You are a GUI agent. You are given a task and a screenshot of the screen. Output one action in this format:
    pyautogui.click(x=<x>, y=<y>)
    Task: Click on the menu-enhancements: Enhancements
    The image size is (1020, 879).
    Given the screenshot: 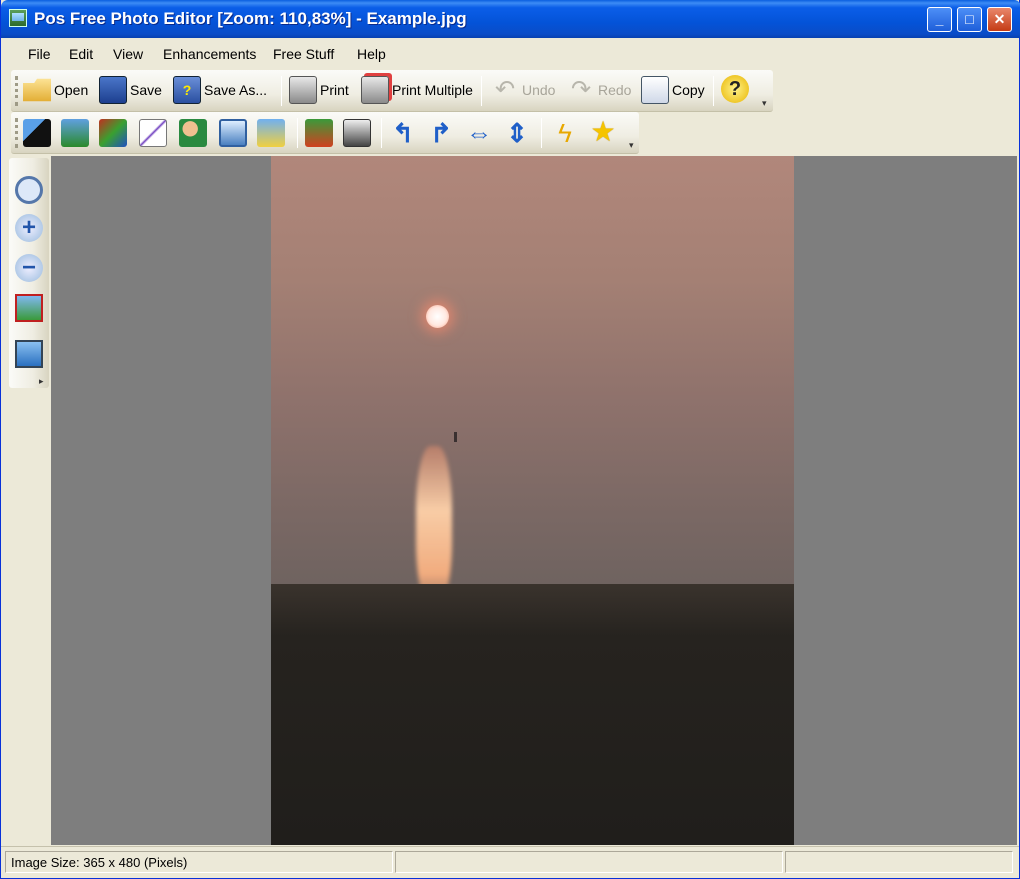 What is the action you would take?
    pyautogui.click(x=209, y=54)
    